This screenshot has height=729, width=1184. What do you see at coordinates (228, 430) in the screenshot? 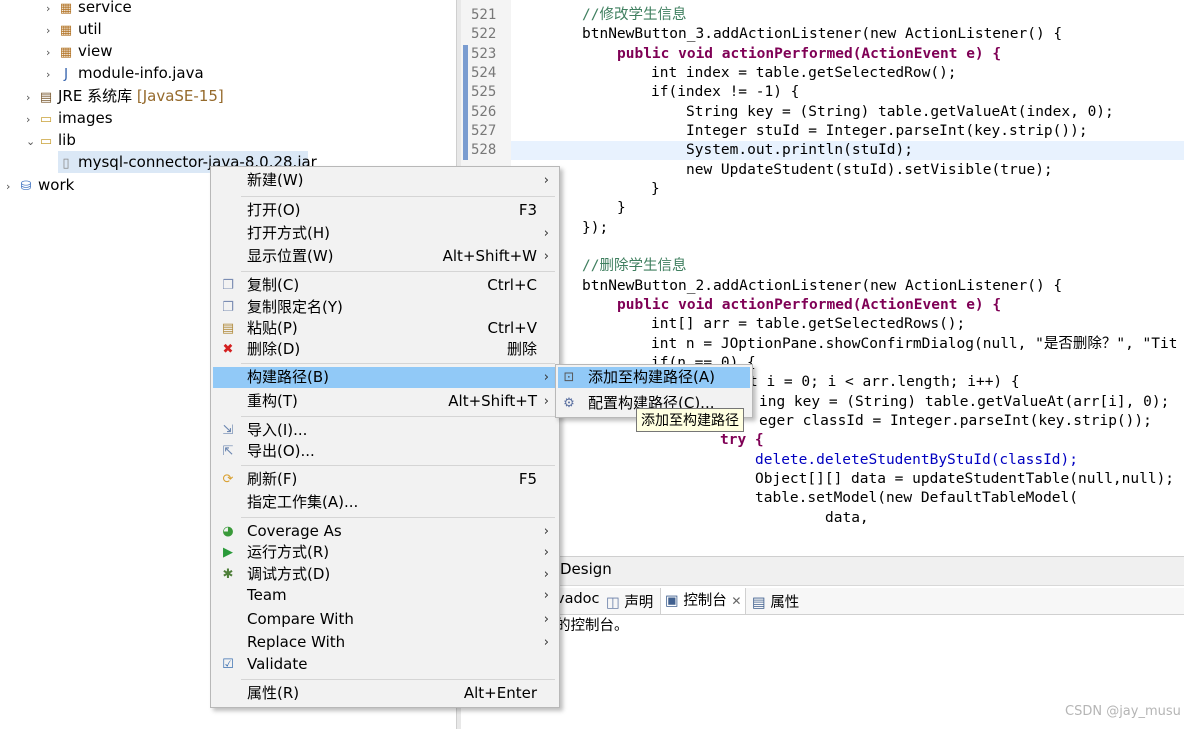
I see `import-icon: ⇲` at bounding box center [228, 430].